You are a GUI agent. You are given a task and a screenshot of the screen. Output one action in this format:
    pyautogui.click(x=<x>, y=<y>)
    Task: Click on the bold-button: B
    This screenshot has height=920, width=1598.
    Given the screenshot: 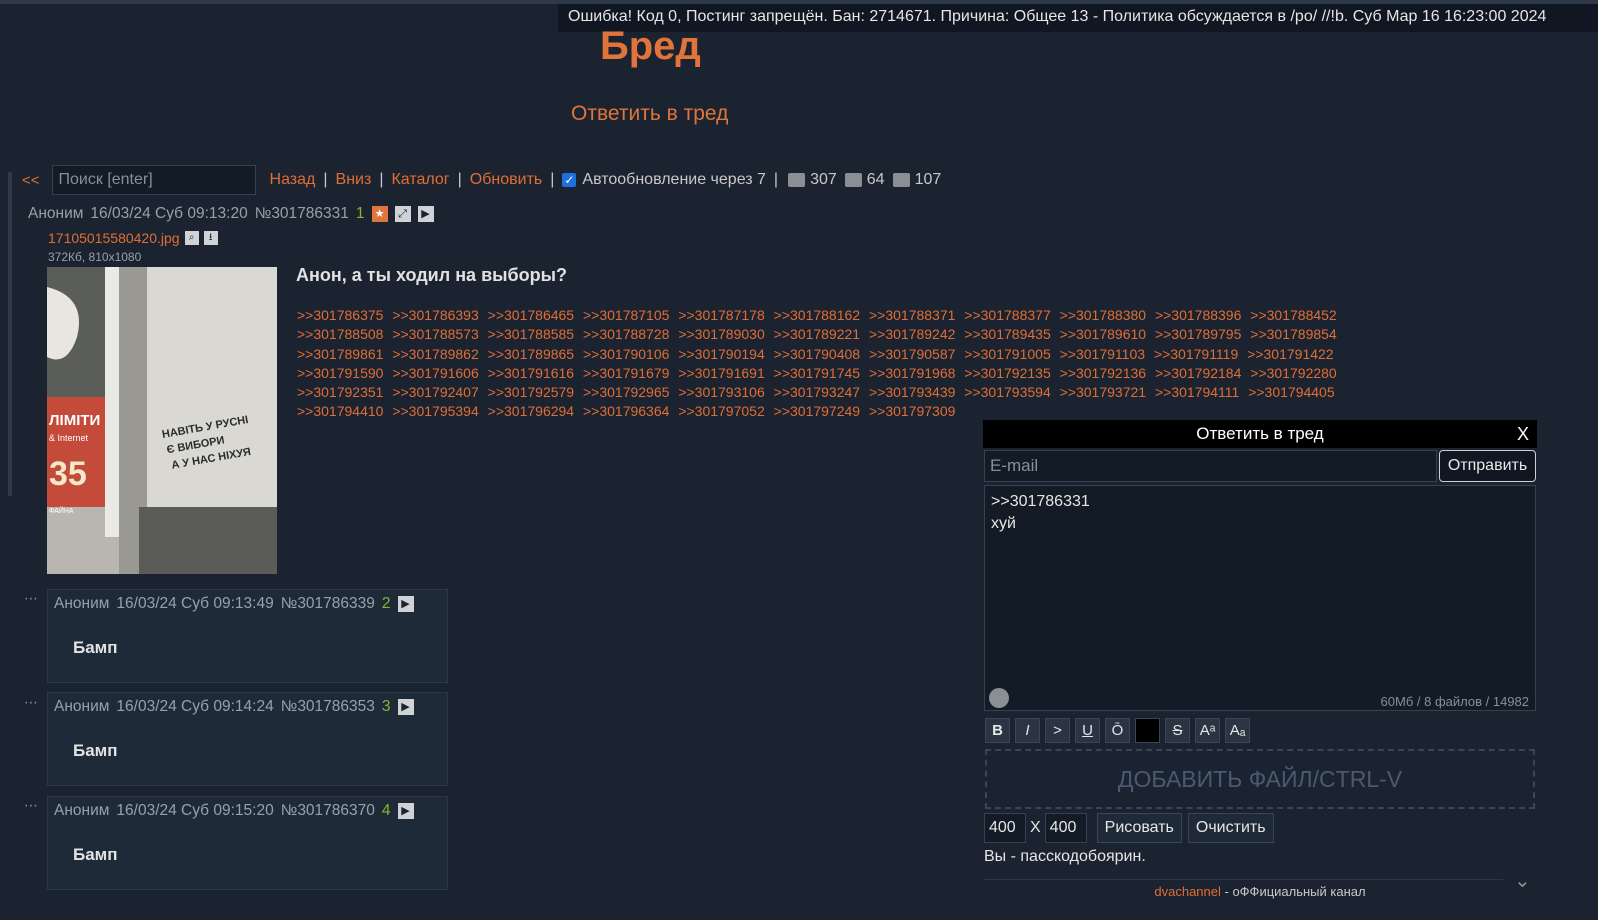 What is the action you would take?
    pyautogui.click(x=997, y=730)
    